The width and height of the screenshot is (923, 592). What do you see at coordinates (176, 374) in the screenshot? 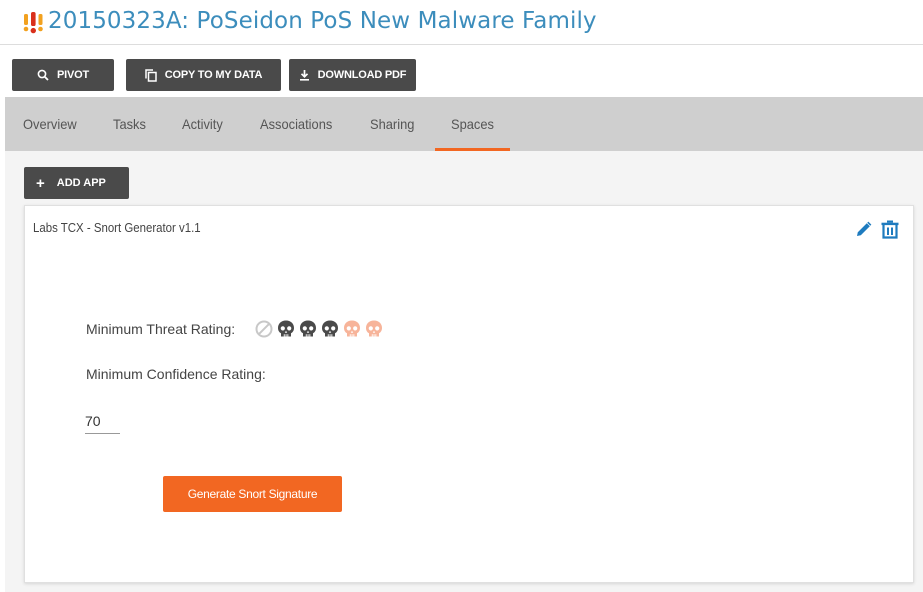
I see `confidence-rating-label: Minimum Confidence Rating:` at bounding box center [176, 374].